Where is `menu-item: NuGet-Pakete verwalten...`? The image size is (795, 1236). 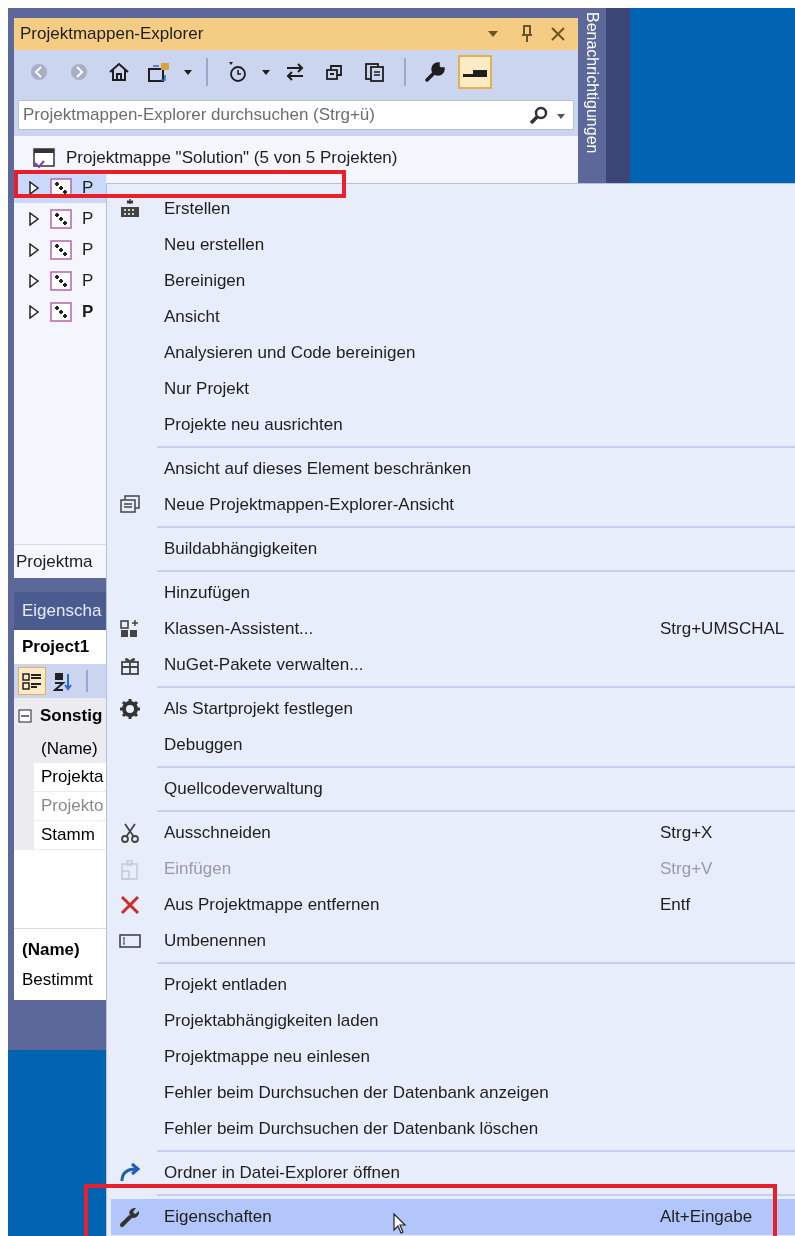
menu-item: NuGet-Pakete verwalten... is located at coordinates (451, 665).